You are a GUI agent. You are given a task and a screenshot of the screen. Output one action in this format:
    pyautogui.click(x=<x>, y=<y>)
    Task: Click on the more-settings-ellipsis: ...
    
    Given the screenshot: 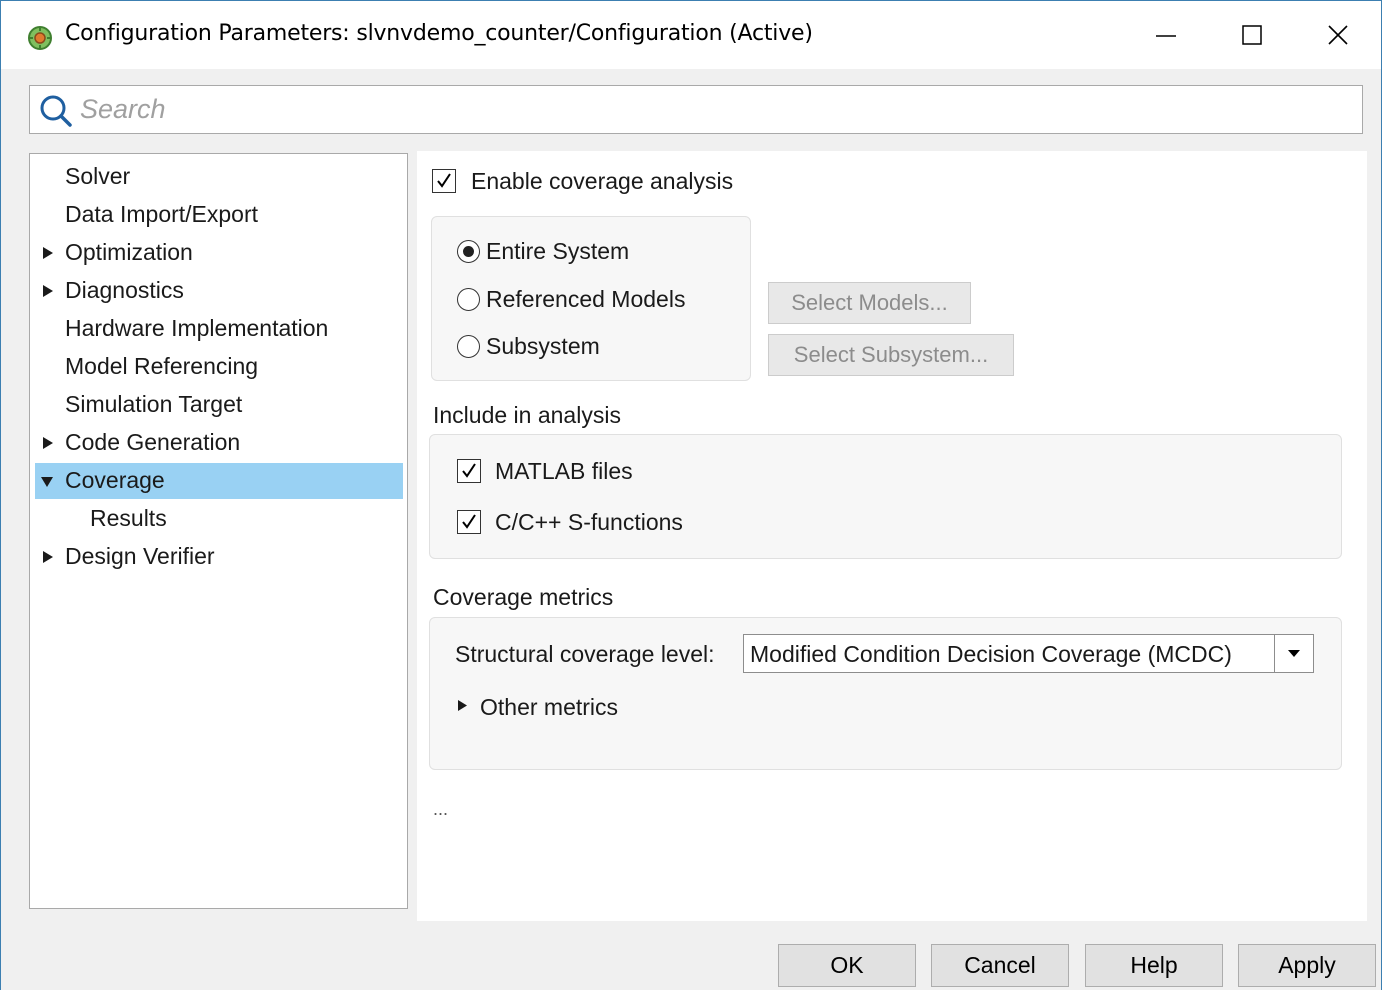 What is the action you would take?
    pyautogui.click(x=441, y=809)
    